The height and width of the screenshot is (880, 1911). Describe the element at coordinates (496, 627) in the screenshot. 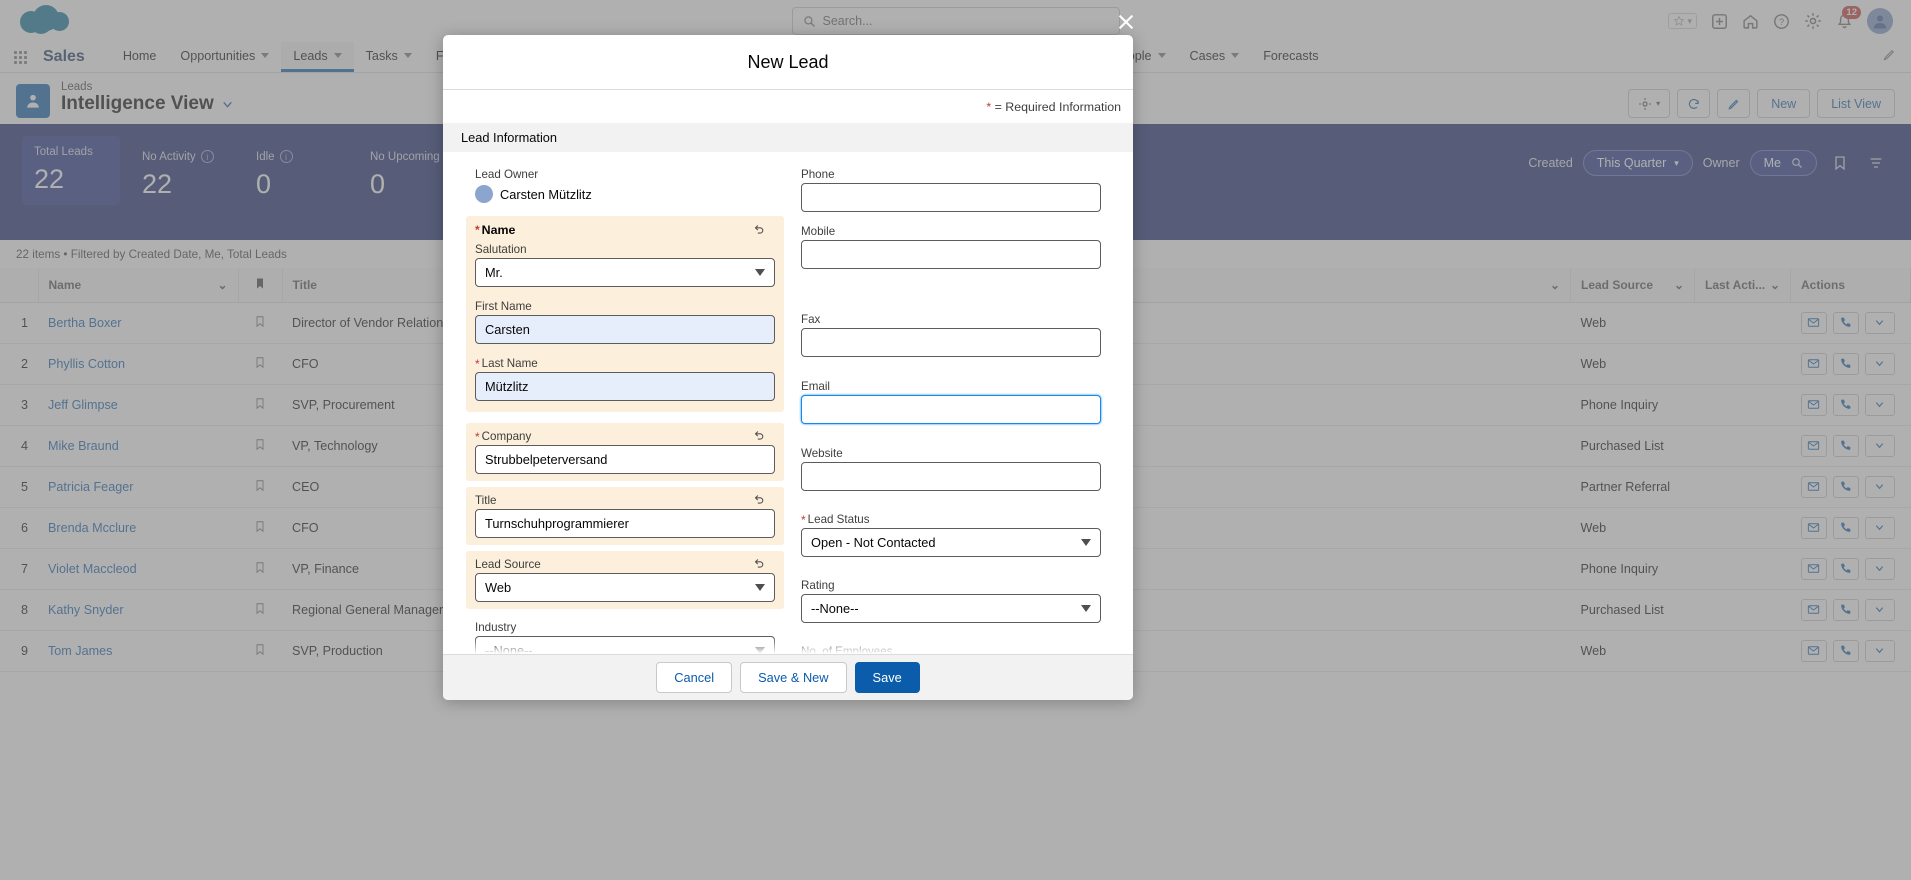

I see `field-label: Industry` at that location.